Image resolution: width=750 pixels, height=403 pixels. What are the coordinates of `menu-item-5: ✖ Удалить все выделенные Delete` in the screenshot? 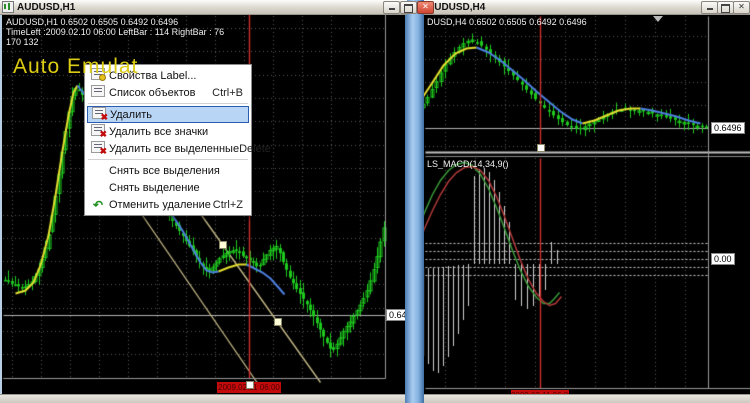 It's located at (179, 148).